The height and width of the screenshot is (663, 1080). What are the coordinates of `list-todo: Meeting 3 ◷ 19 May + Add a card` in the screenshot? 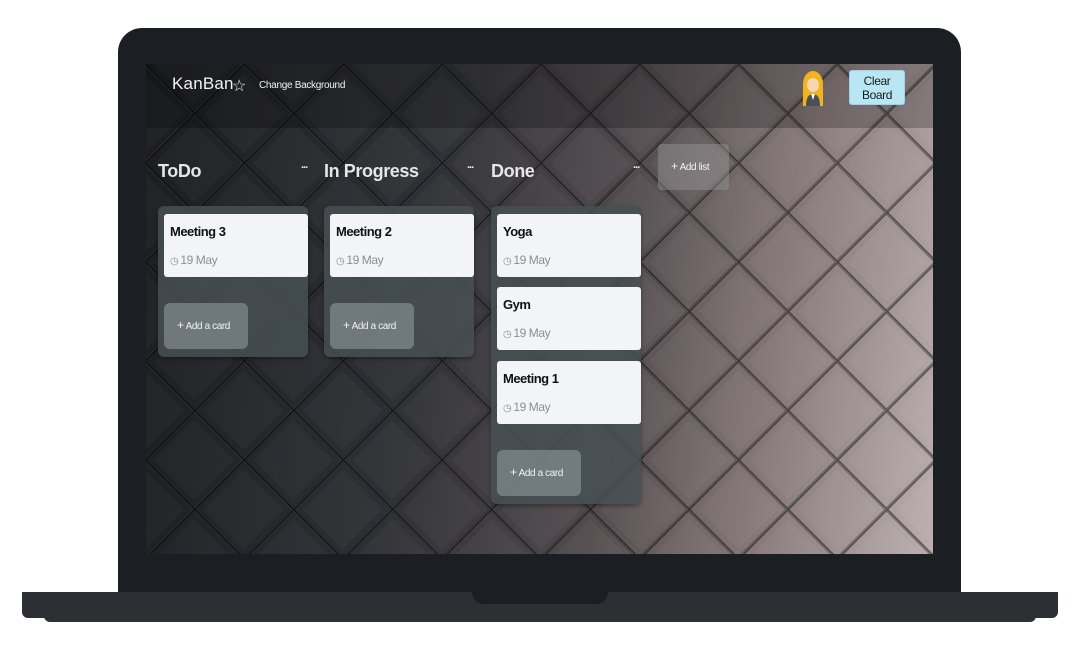 It's located at (233, 281).